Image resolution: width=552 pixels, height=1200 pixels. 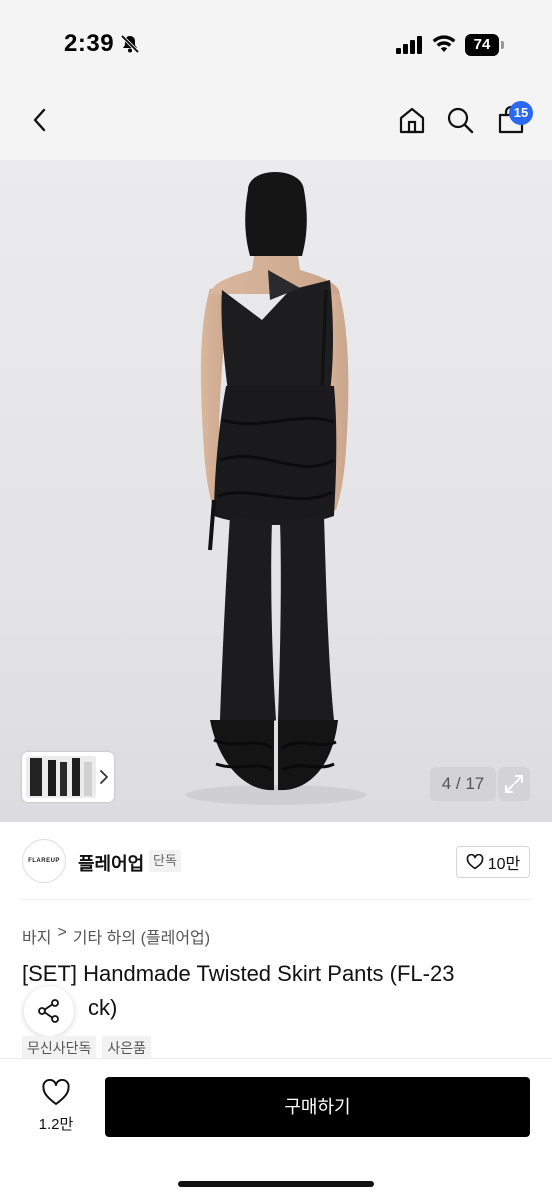 I want to click on share-icon, so click(x=48, y=1011).